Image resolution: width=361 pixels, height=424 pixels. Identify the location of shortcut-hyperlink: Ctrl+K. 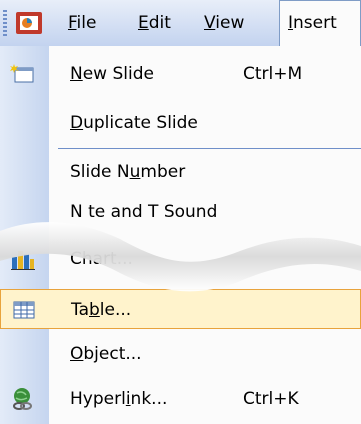
(271, 399).